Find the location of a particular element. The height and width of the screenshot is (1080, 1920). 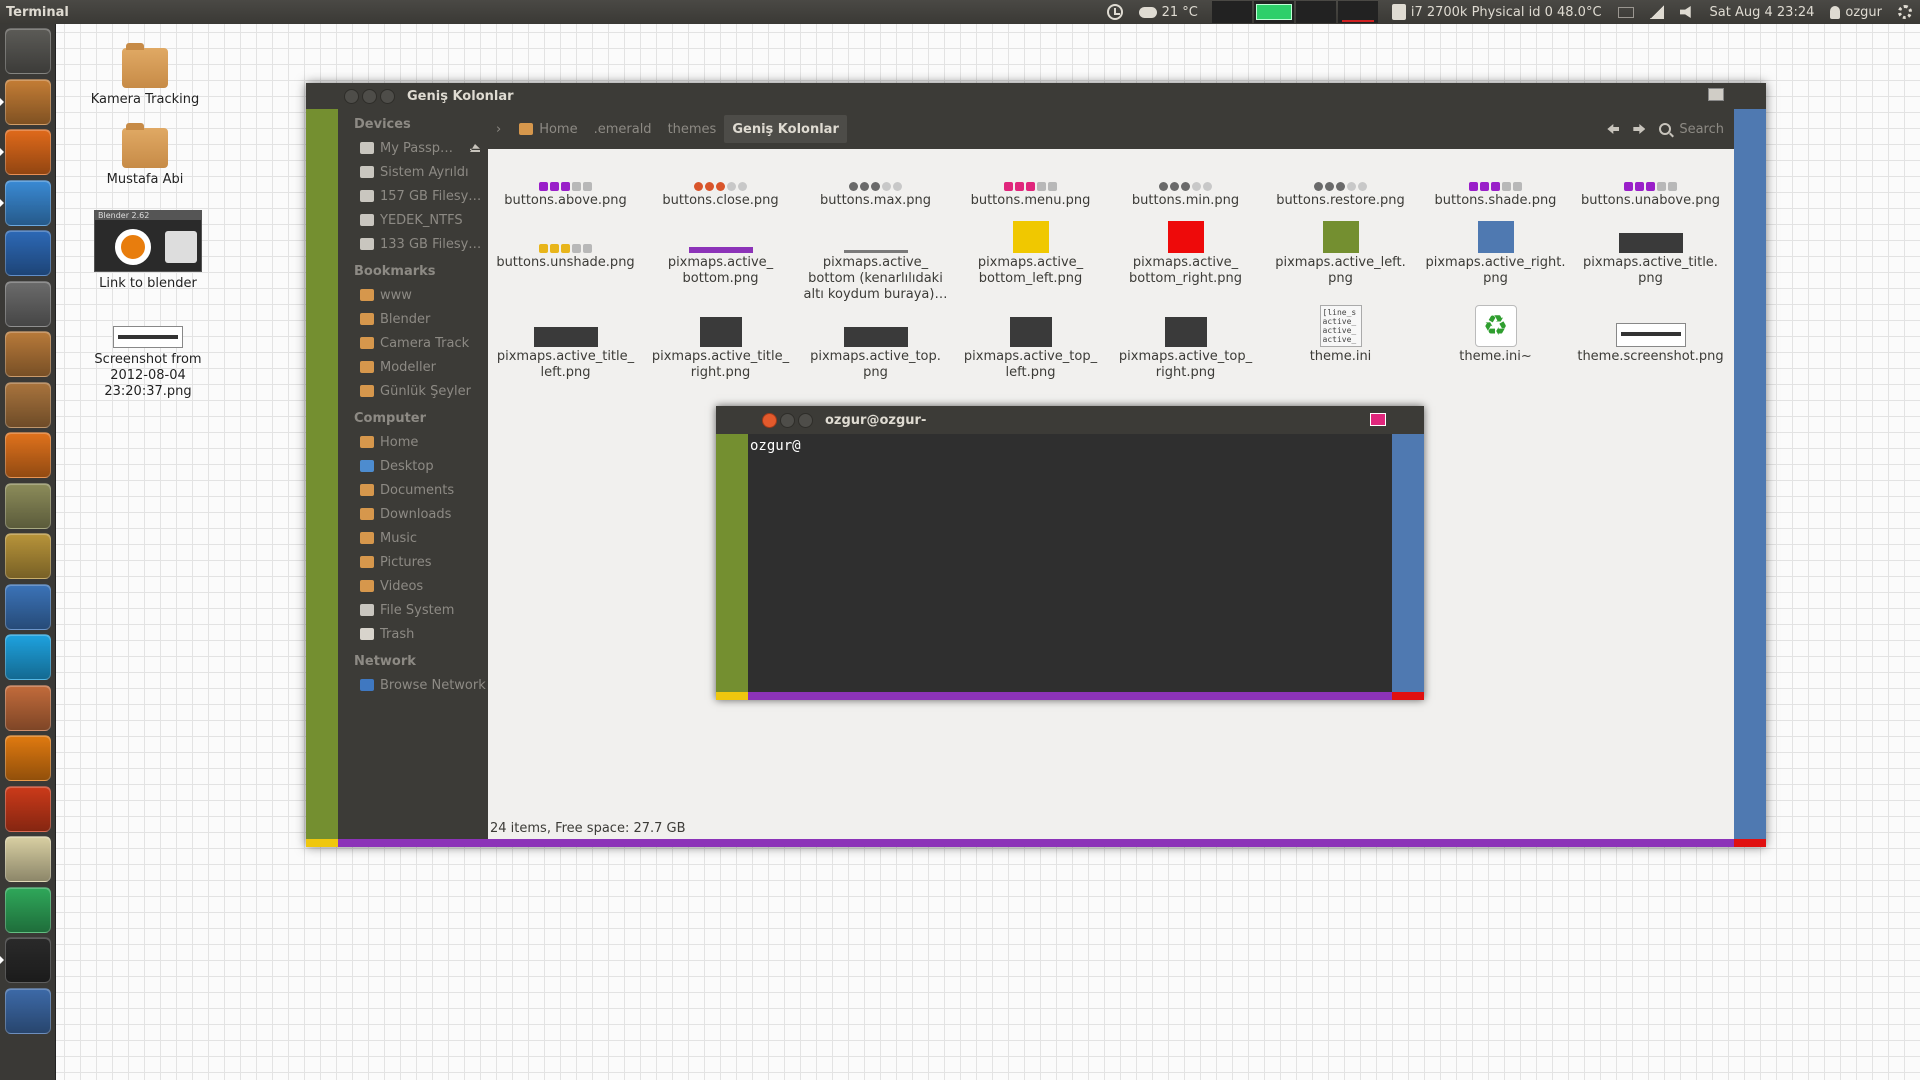

launcher-item-workspace-switcher is located at coordinates (28, 1010).